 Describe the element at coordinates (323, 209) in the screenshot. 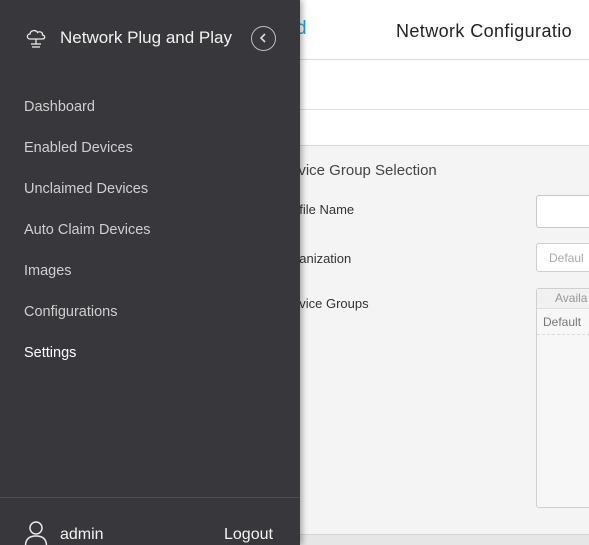

I see `profile-name-label: ofile Name` at that location.